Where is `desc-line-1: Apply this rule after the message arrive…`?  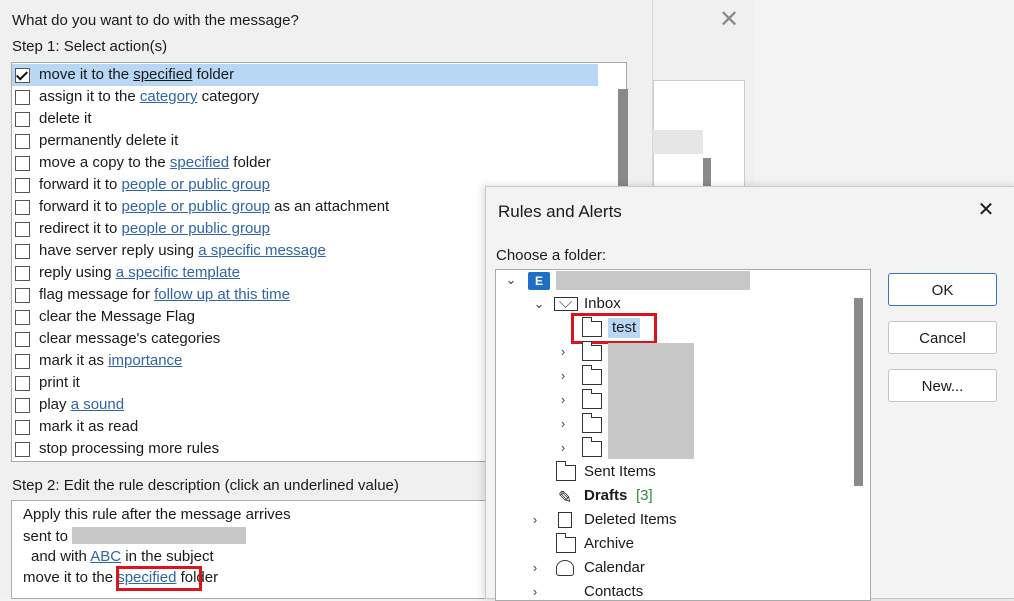 desc-line-1: Apply this rule after the message arrive… is located at coordinates (157, 514).